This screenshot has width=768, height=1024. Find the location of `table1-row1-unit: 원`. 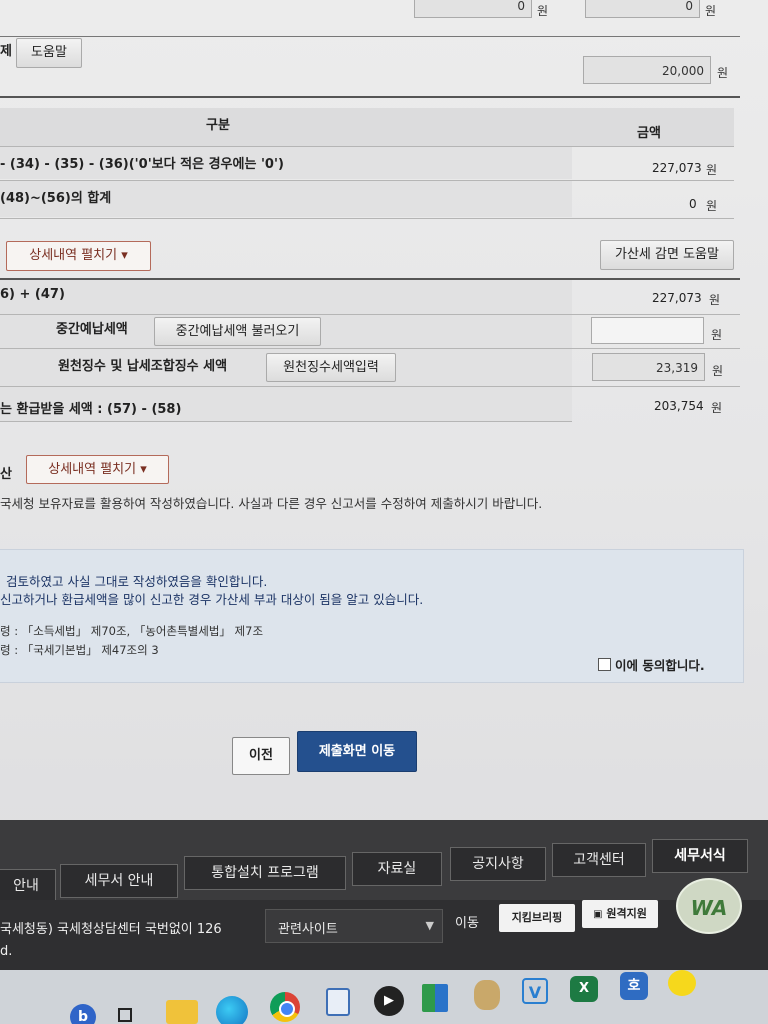

table1-row1-unit: 원 is located at coordinates (712, 170).